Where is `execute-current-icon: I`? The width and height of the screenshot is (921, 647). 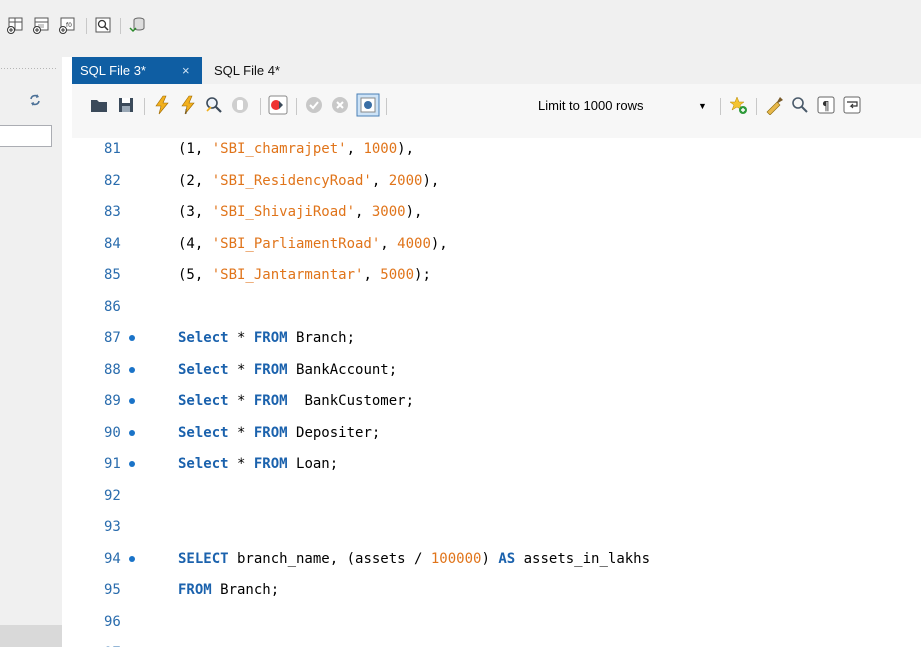
execute-current-icon: I is located at coordinates (188, 105).